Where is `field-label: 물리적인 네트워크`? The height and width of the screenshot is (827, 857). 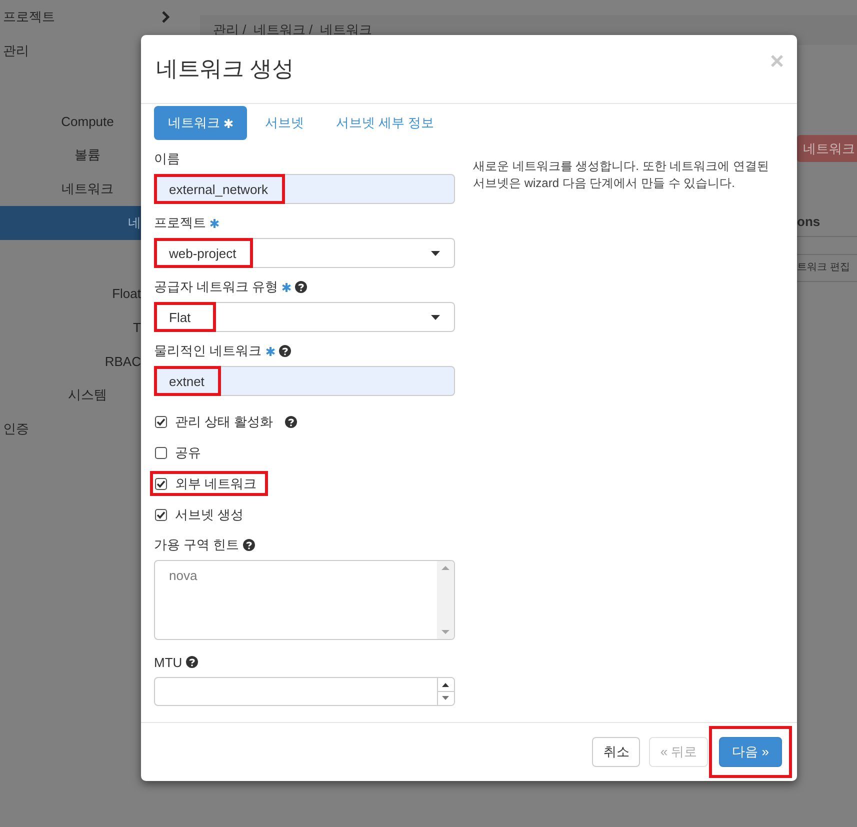 field-label: 물리적인 네트워크 is located at coordinates (208, 351).